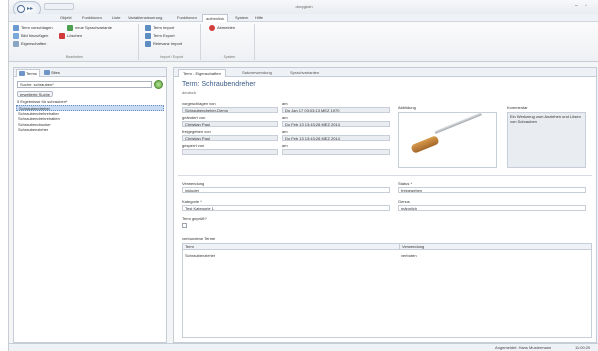 The height and width of the screenshot is (351, 598). What do you see at coordinates (229, 57) in the screenshot?
I see `ribbon-group-label: System` at bounding box center [229, 57].